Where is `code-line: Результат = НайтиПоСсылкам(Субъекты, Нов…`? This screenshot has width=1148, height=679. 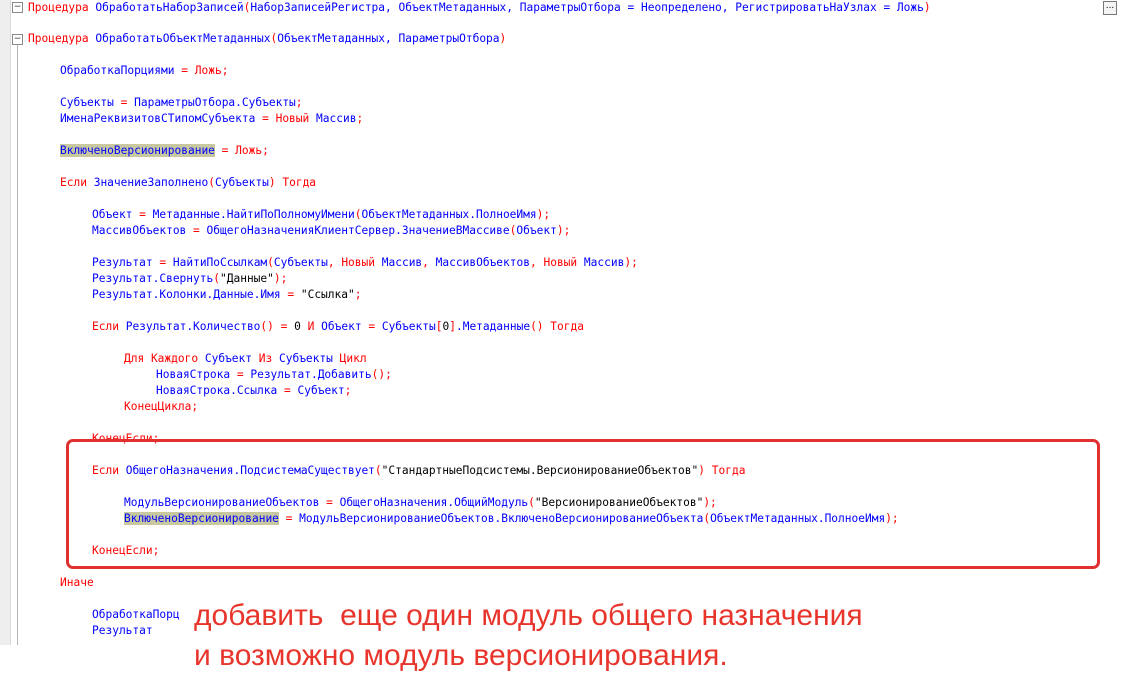 code-line: Результат = НайтиПоСсылкам(Субъекты, Нов… is located at coordinates (365, 262).